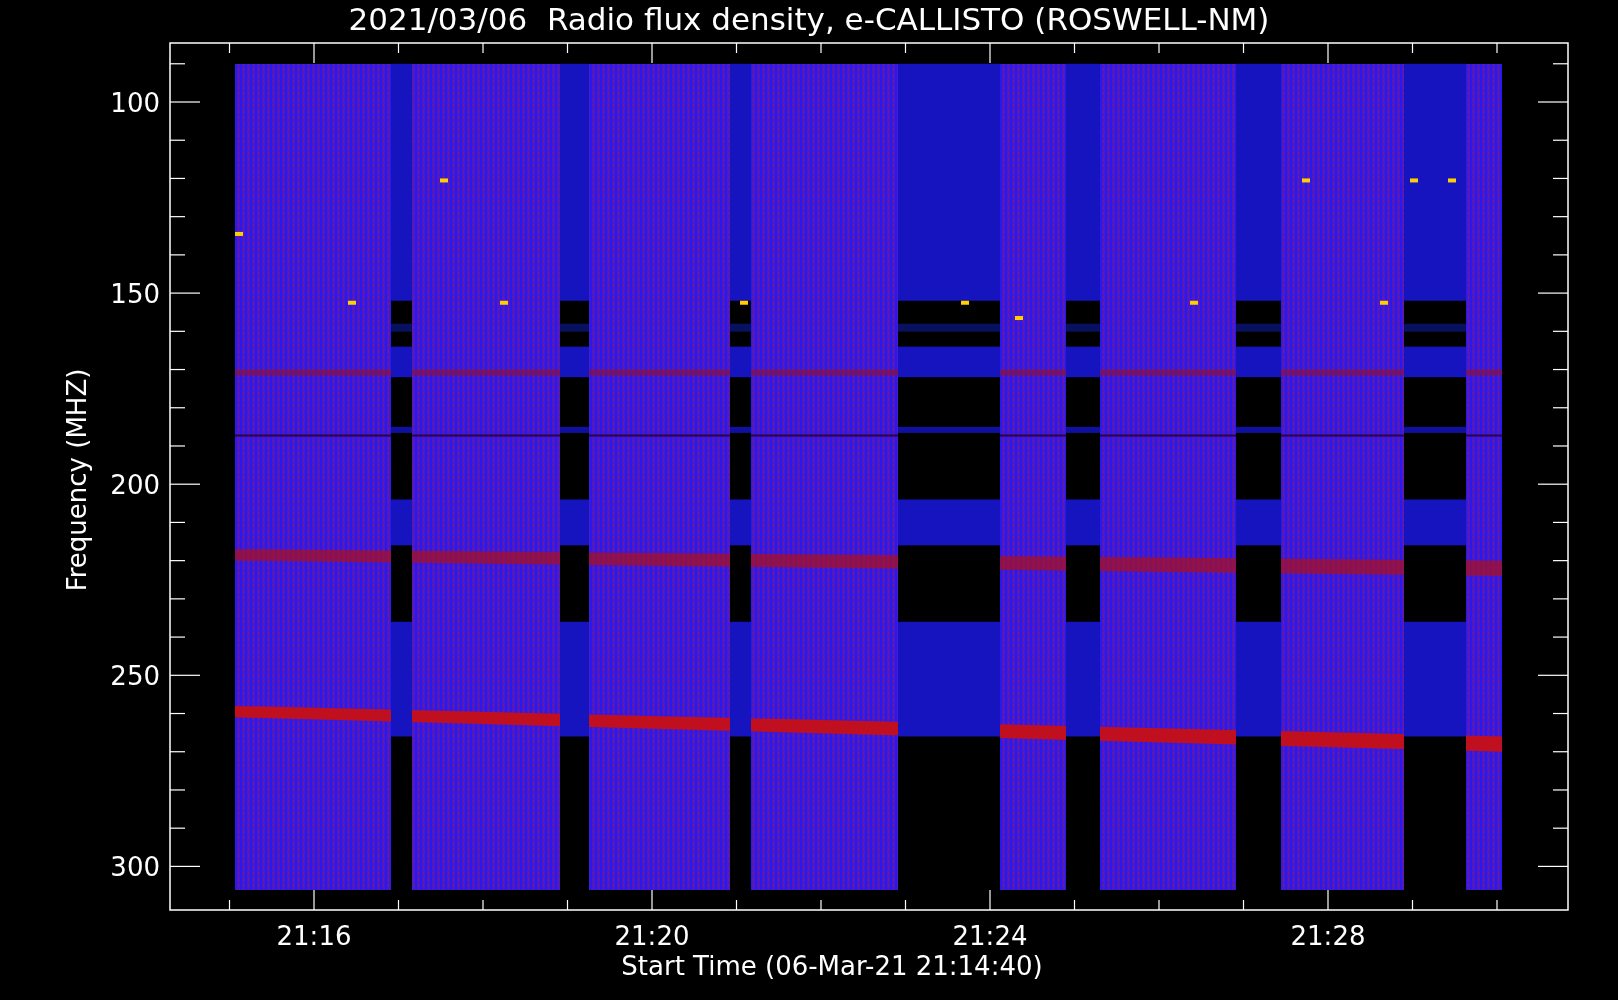 This screenshot has width=1618, height=1000. I want to click on tick-label: 21:24, so click(990, 936).